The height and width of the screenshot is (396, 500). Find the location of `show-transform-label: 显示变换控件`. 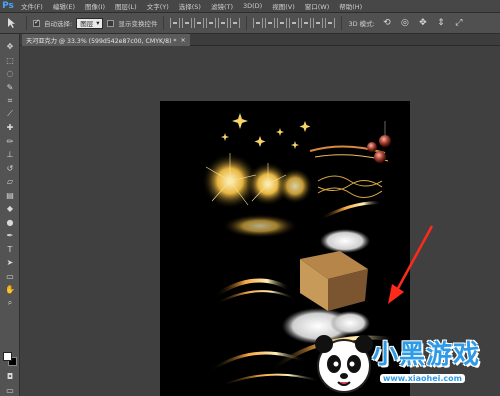

show-transform-label: 显示变换控件 is located at coordinates (138, 24).